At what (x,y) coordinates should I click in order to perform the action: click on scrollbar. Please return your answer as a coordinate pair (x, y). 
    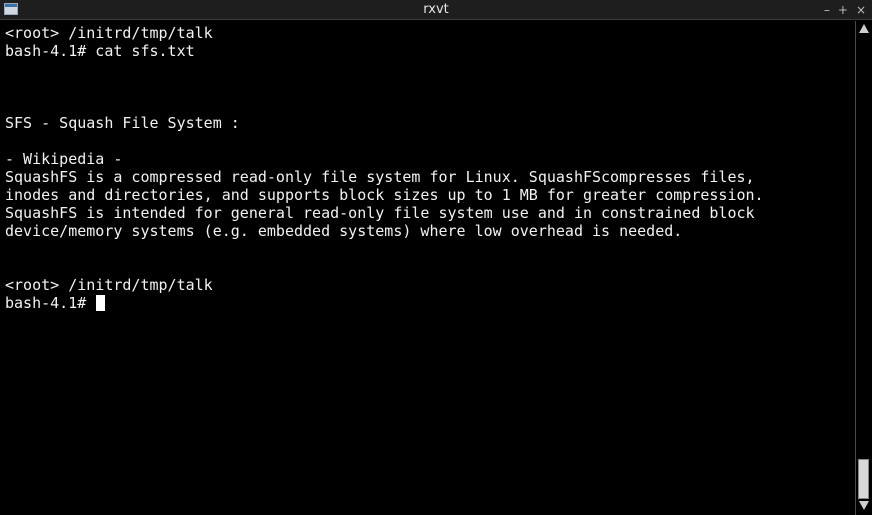
    Looking at the image, I should click on (863, 268).